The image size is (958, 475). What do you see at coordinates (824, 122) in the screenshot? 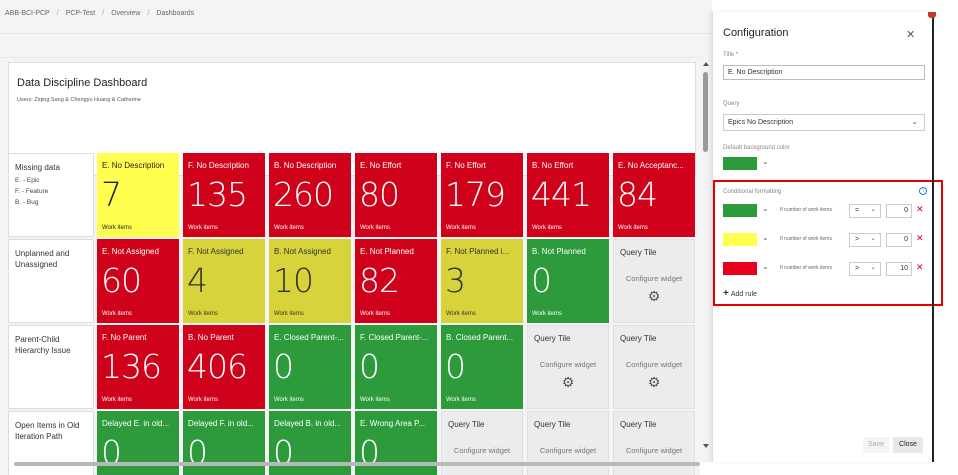
I see `query-select: Epics No Description ⌄` at bounding box center [824, 122].